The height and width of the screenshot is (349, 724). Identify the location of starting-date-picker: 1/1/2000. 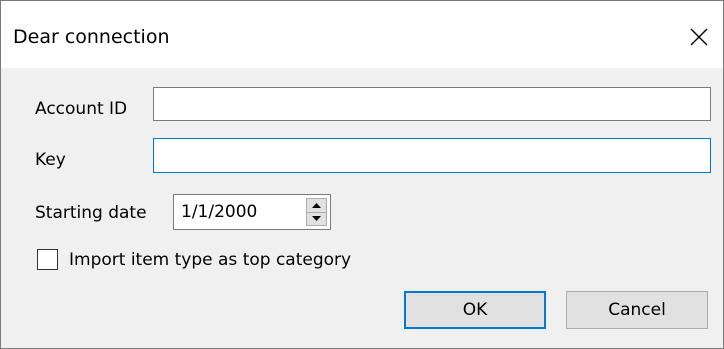
(252, 212).